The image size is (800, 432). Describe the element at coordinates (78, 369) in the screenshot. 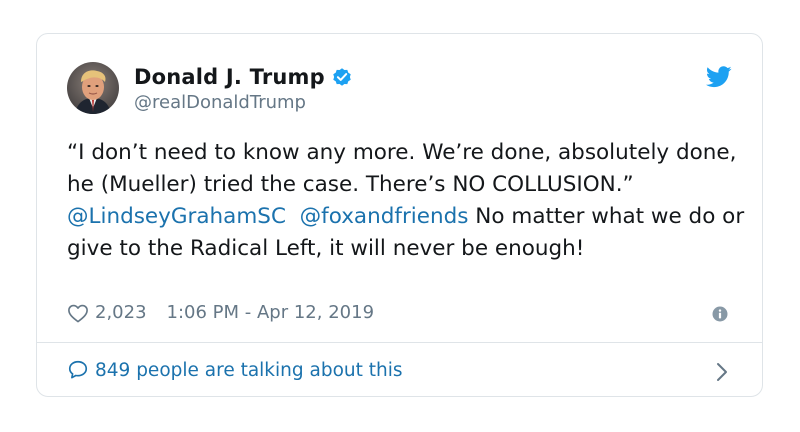

I see `speech-bubble-icon` at that location.